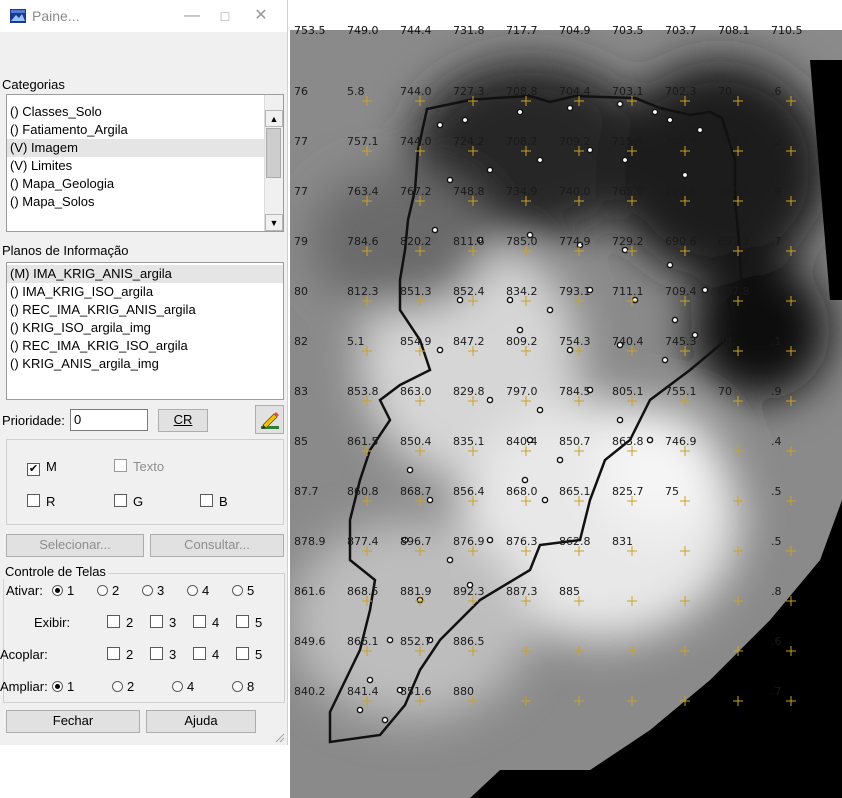  What do you see at coordinates (249, 654) in the screenshot?
I see `acoplar-check-5: 5` at bounding box center [249, 654].